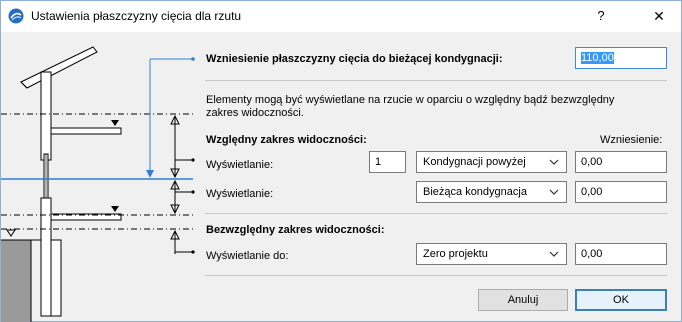  Describe the element at coordinates (59, 67) in the screenshot. I see `roof-shape` at that location.